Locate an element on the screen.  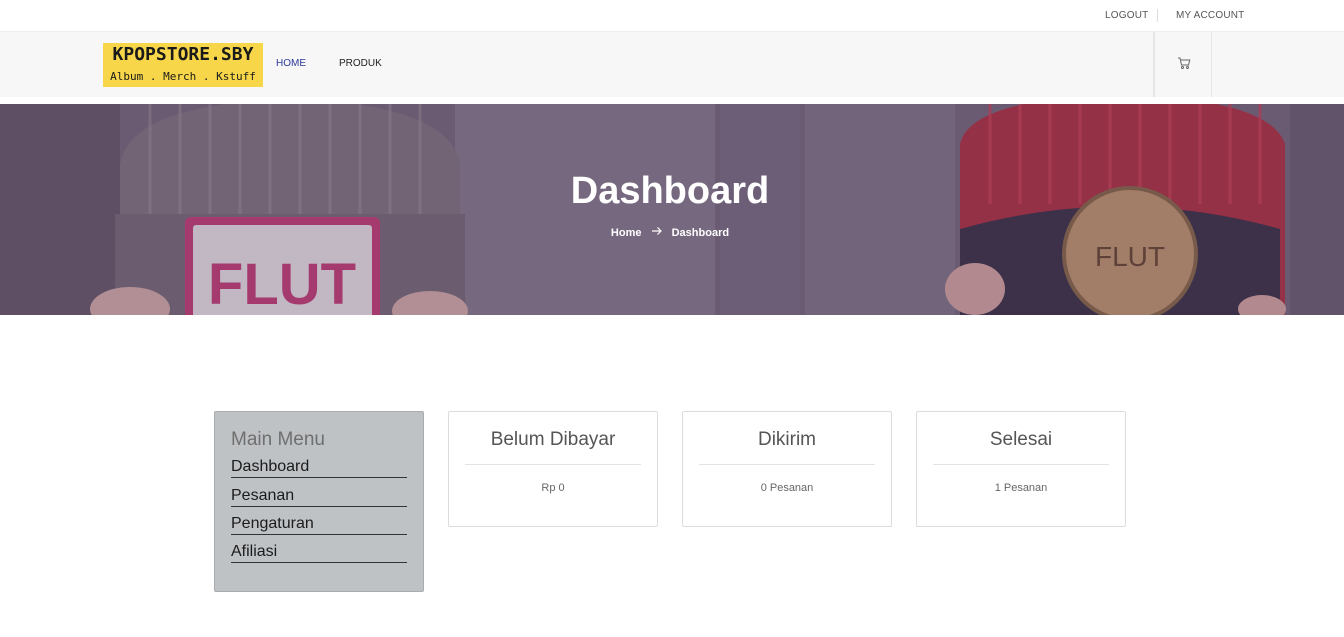
breadcrumb-current: Dashboard is located at coordinates (700, 233).